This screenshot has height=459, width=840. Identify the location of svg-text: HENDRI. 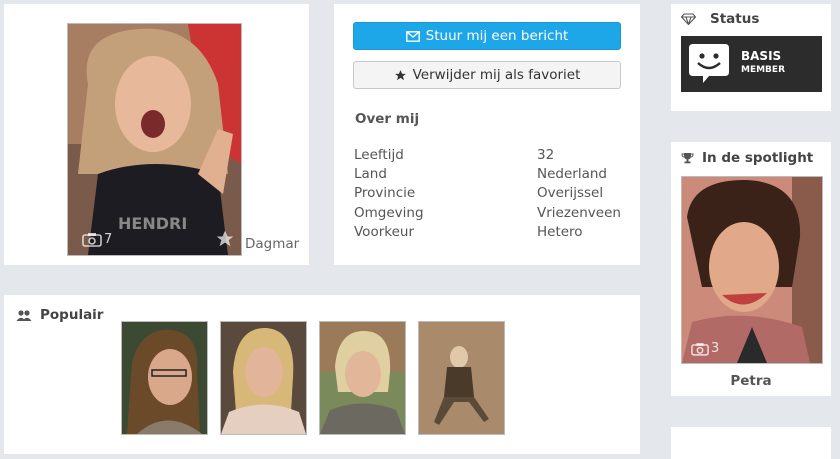
(152, 223).